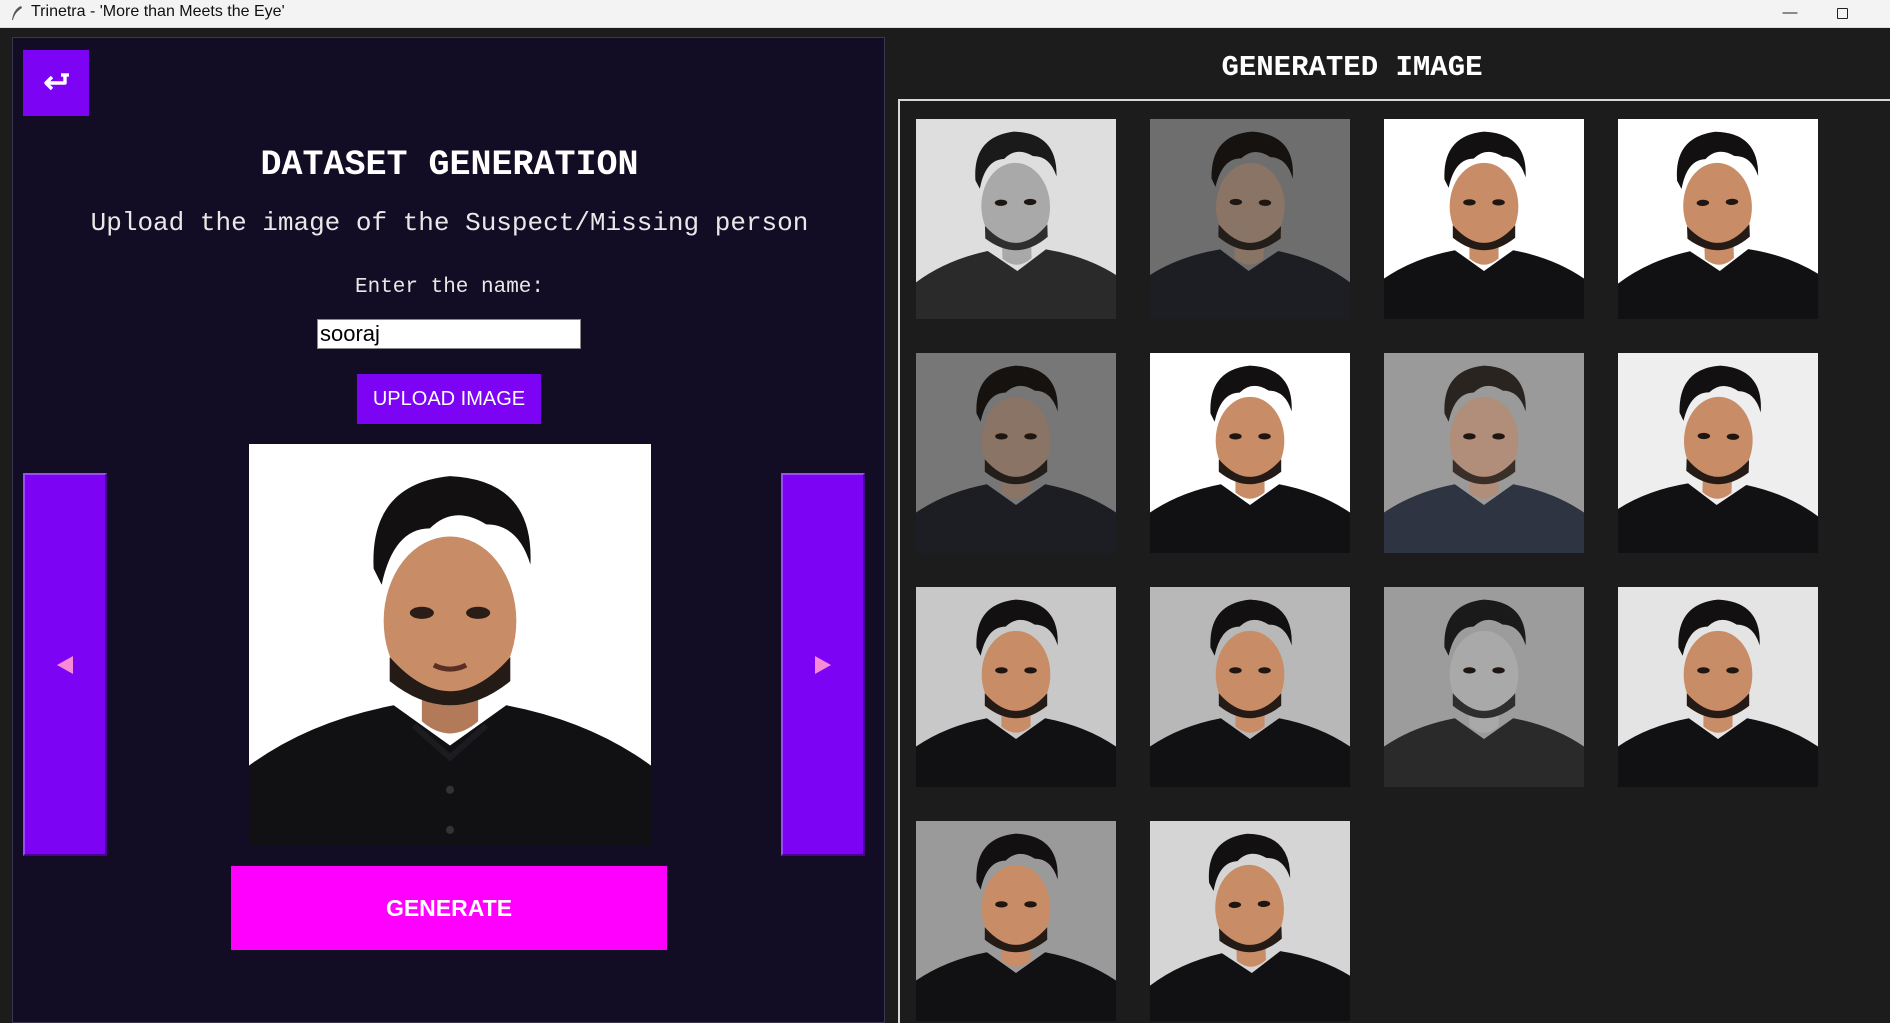 This screenshot has width=1890, height=1023. I want to click on generate-button: GENERATE, so click(449, 908).